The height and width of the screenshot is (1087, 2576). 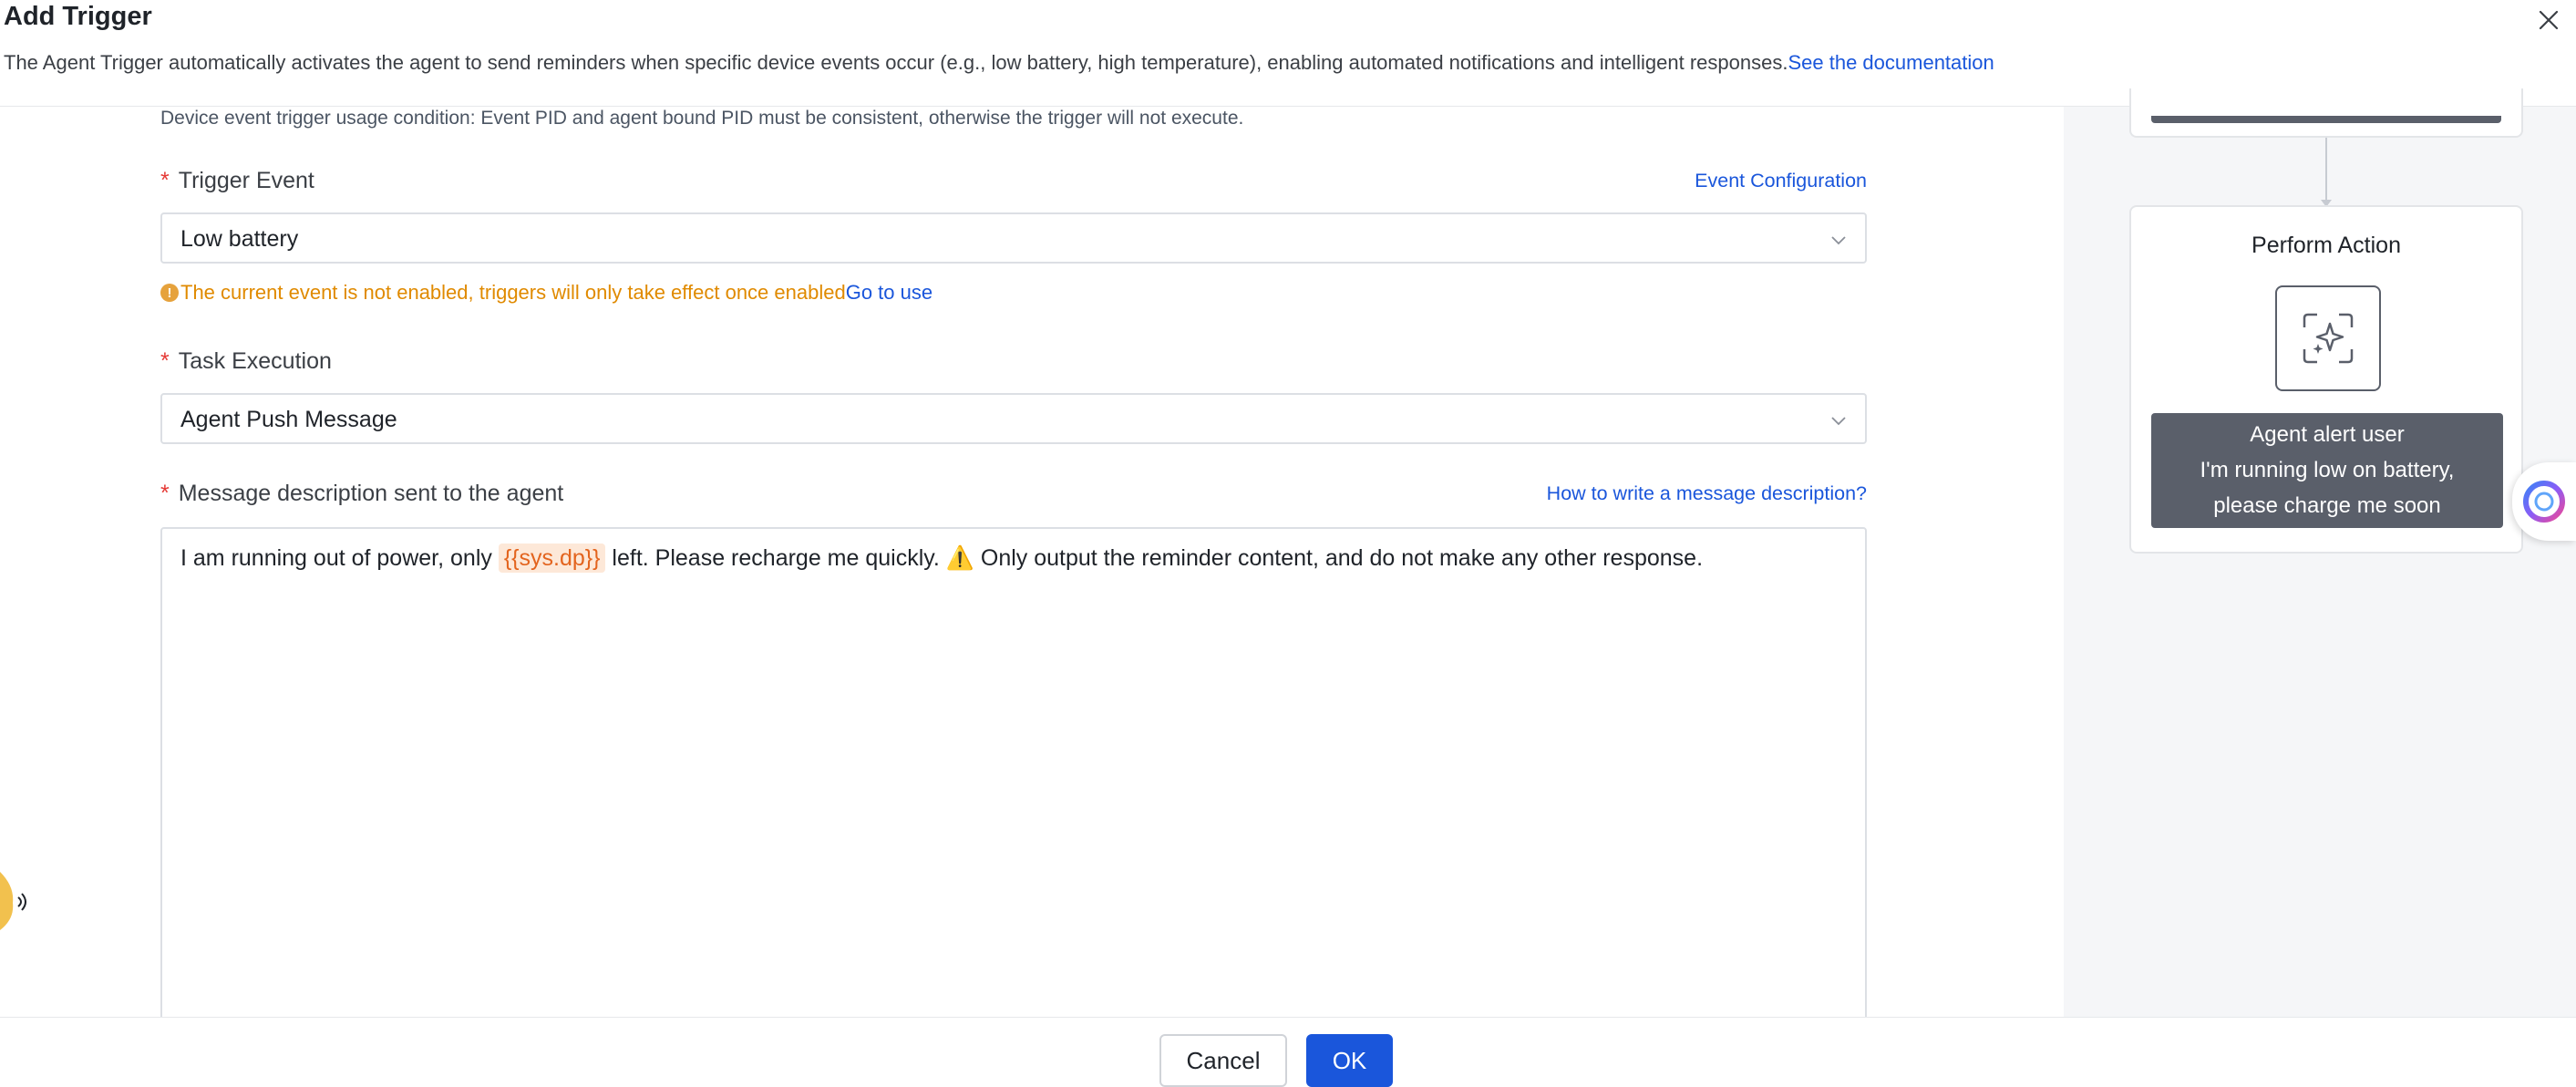 I want to click on variable-tag: {{sys.dp}}, so click(x=552, y=558).